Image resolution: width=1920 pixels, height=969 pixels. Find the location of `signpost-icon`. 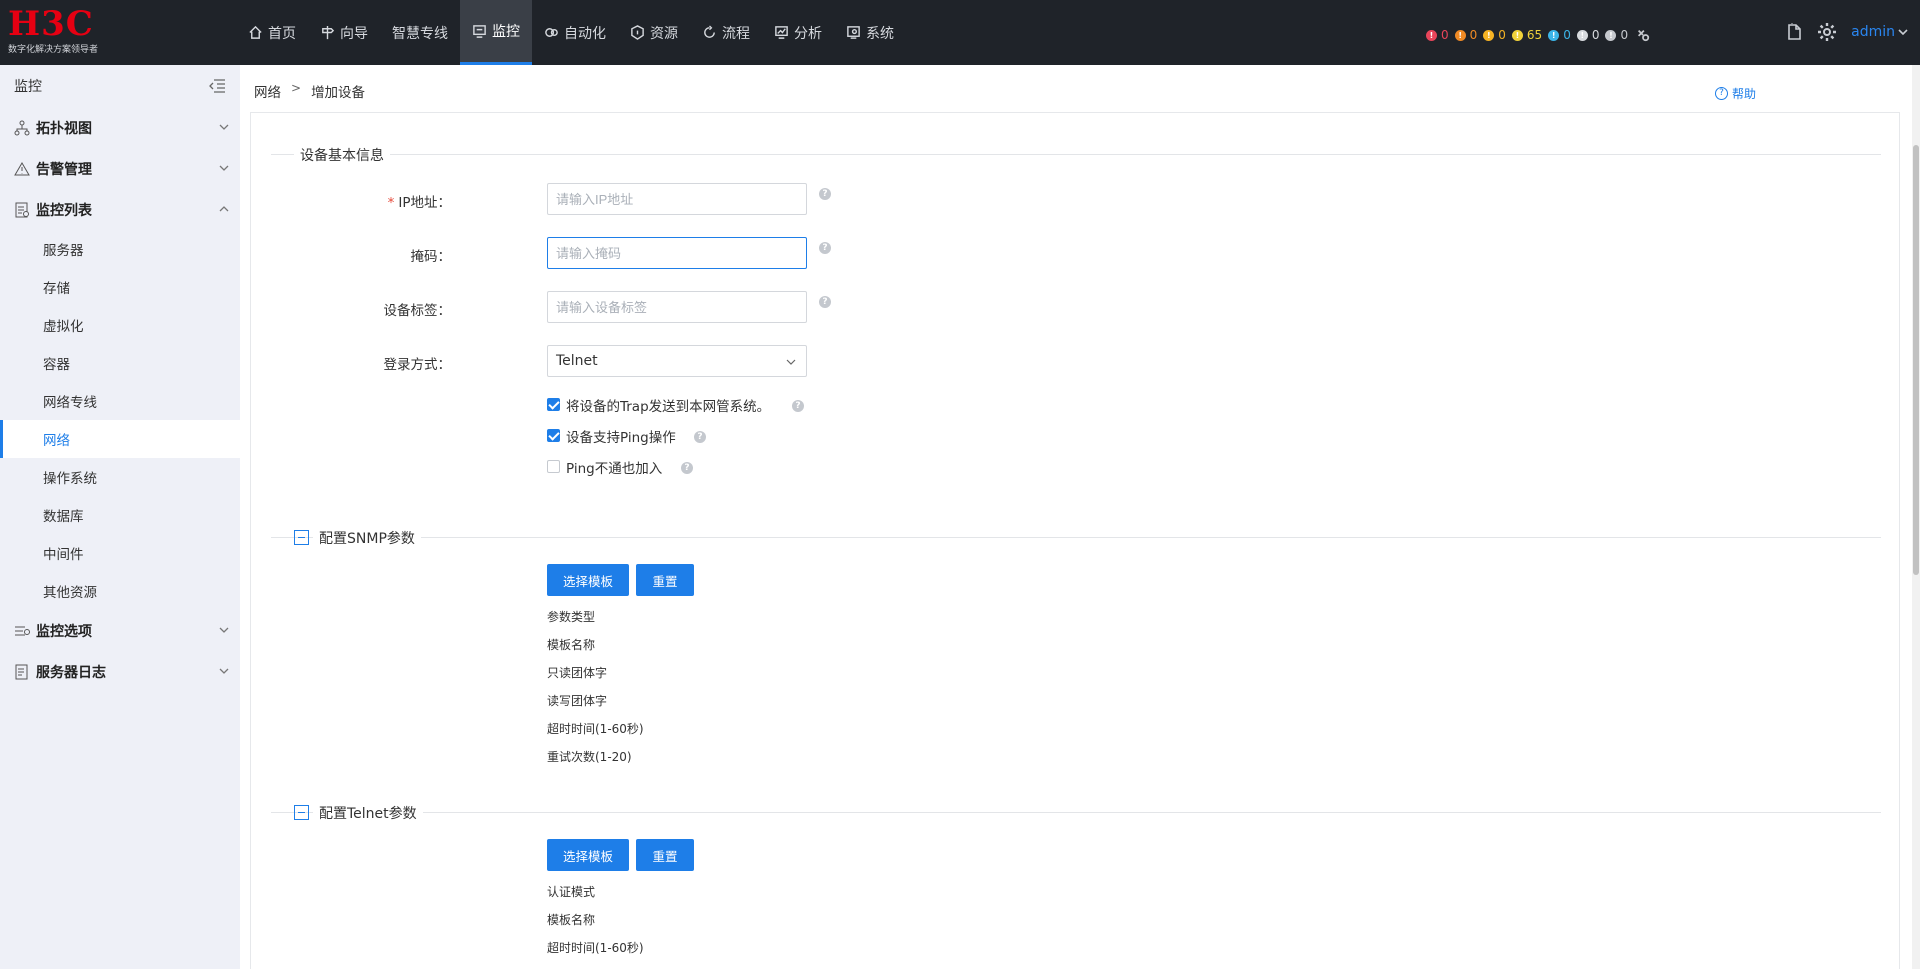

signpost-icon is located at coordinates (328, 32).